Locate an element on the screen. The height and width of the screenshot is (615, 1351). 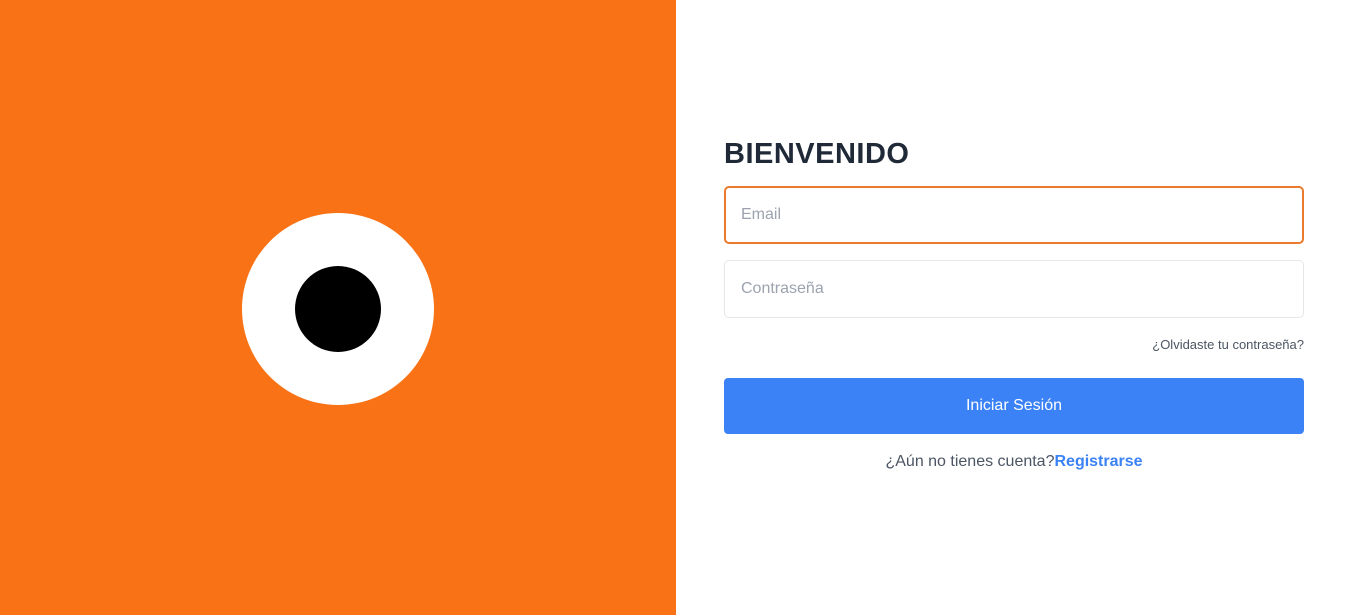
logo-icon is located at coordinates (338, 309).